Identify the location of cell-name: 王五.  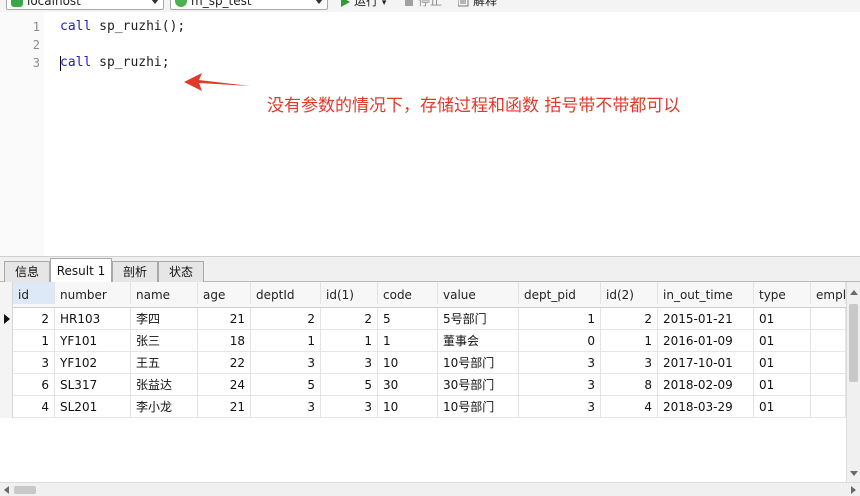
(164, 363).